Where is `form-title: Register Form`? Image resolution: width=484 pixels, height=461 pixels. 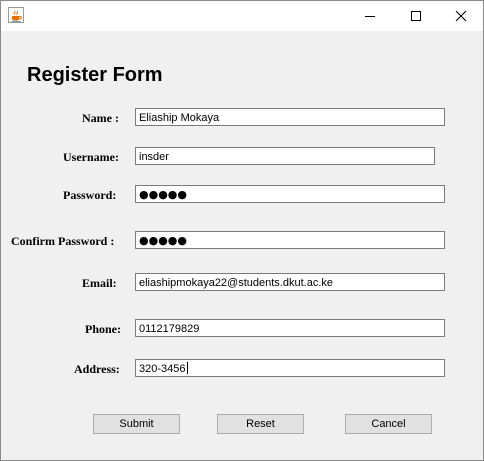 form-title: Register Form is located at coordinates (95, 75).